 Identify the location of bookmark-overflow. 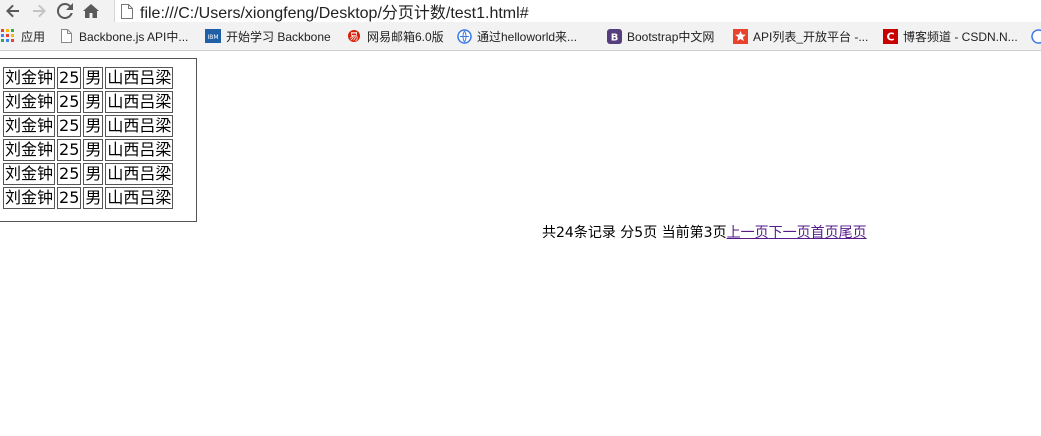
(1035, 36).